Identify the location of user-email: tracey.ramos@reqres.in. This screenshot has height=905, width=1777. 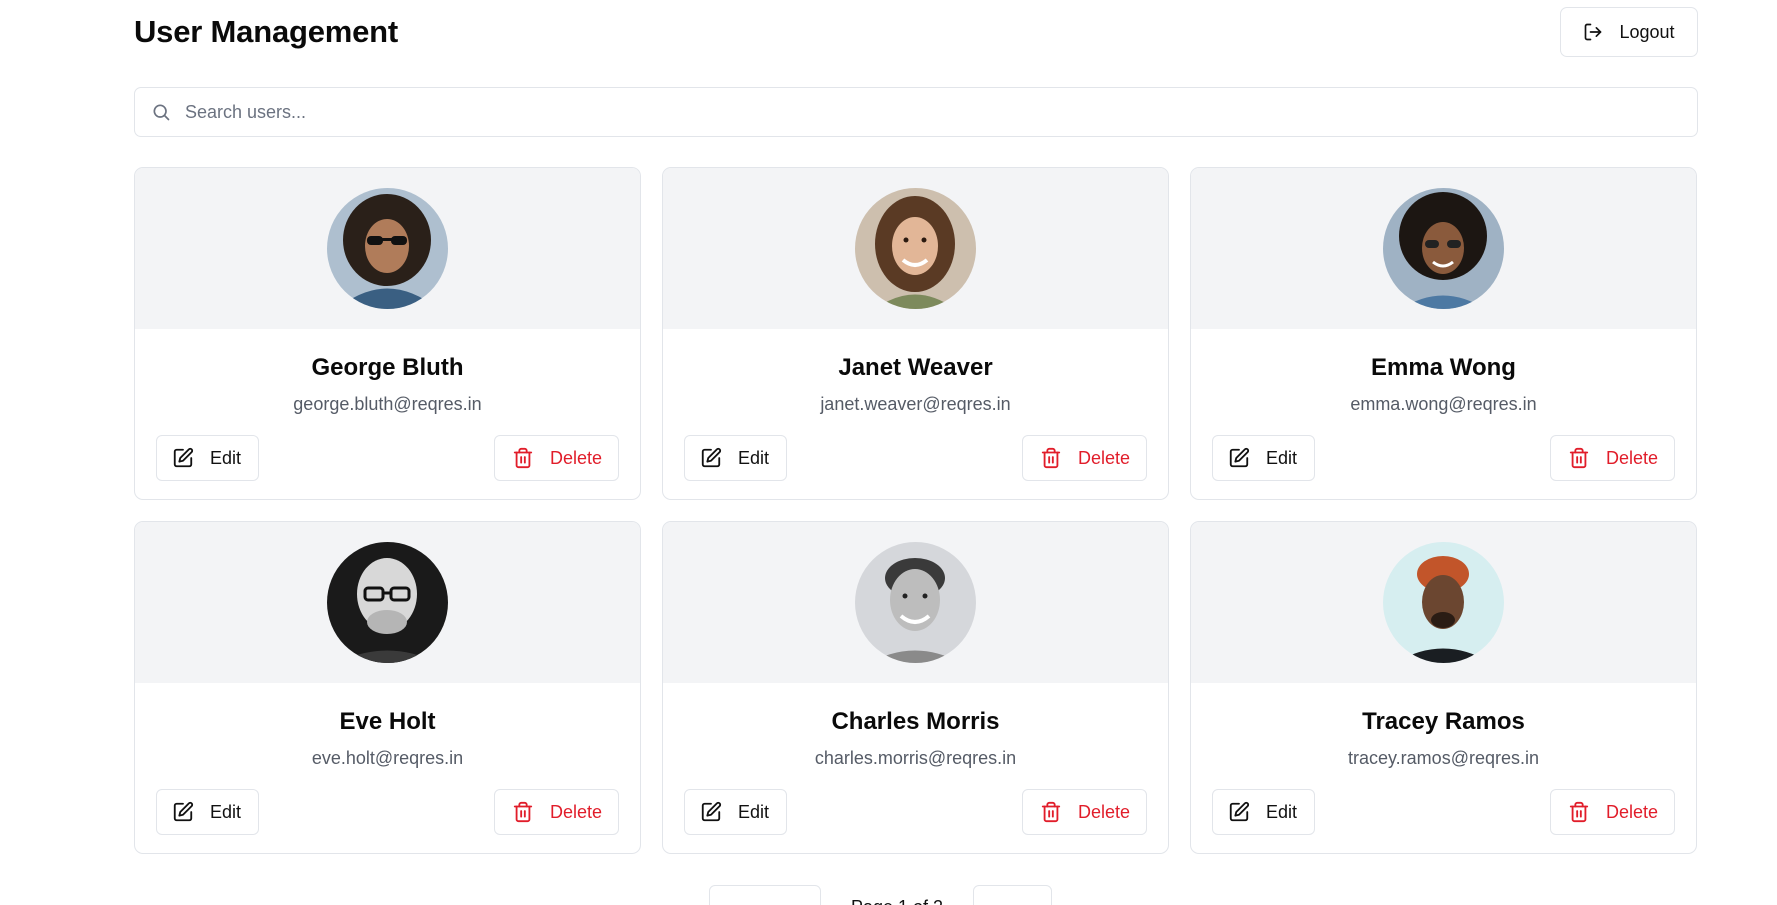
(1443, 758).